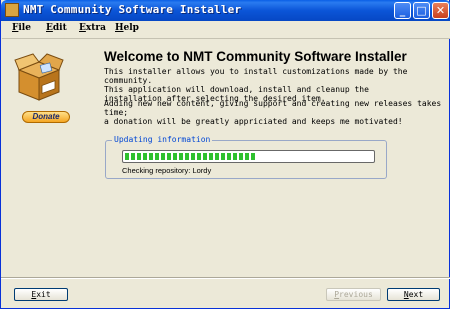 Image resolution: width=450 pixels, height=309 pixels. What do you see at coordinates (12, 10) in the screenshot?
I see `app-box-icon` at bounding box center [12, 10].